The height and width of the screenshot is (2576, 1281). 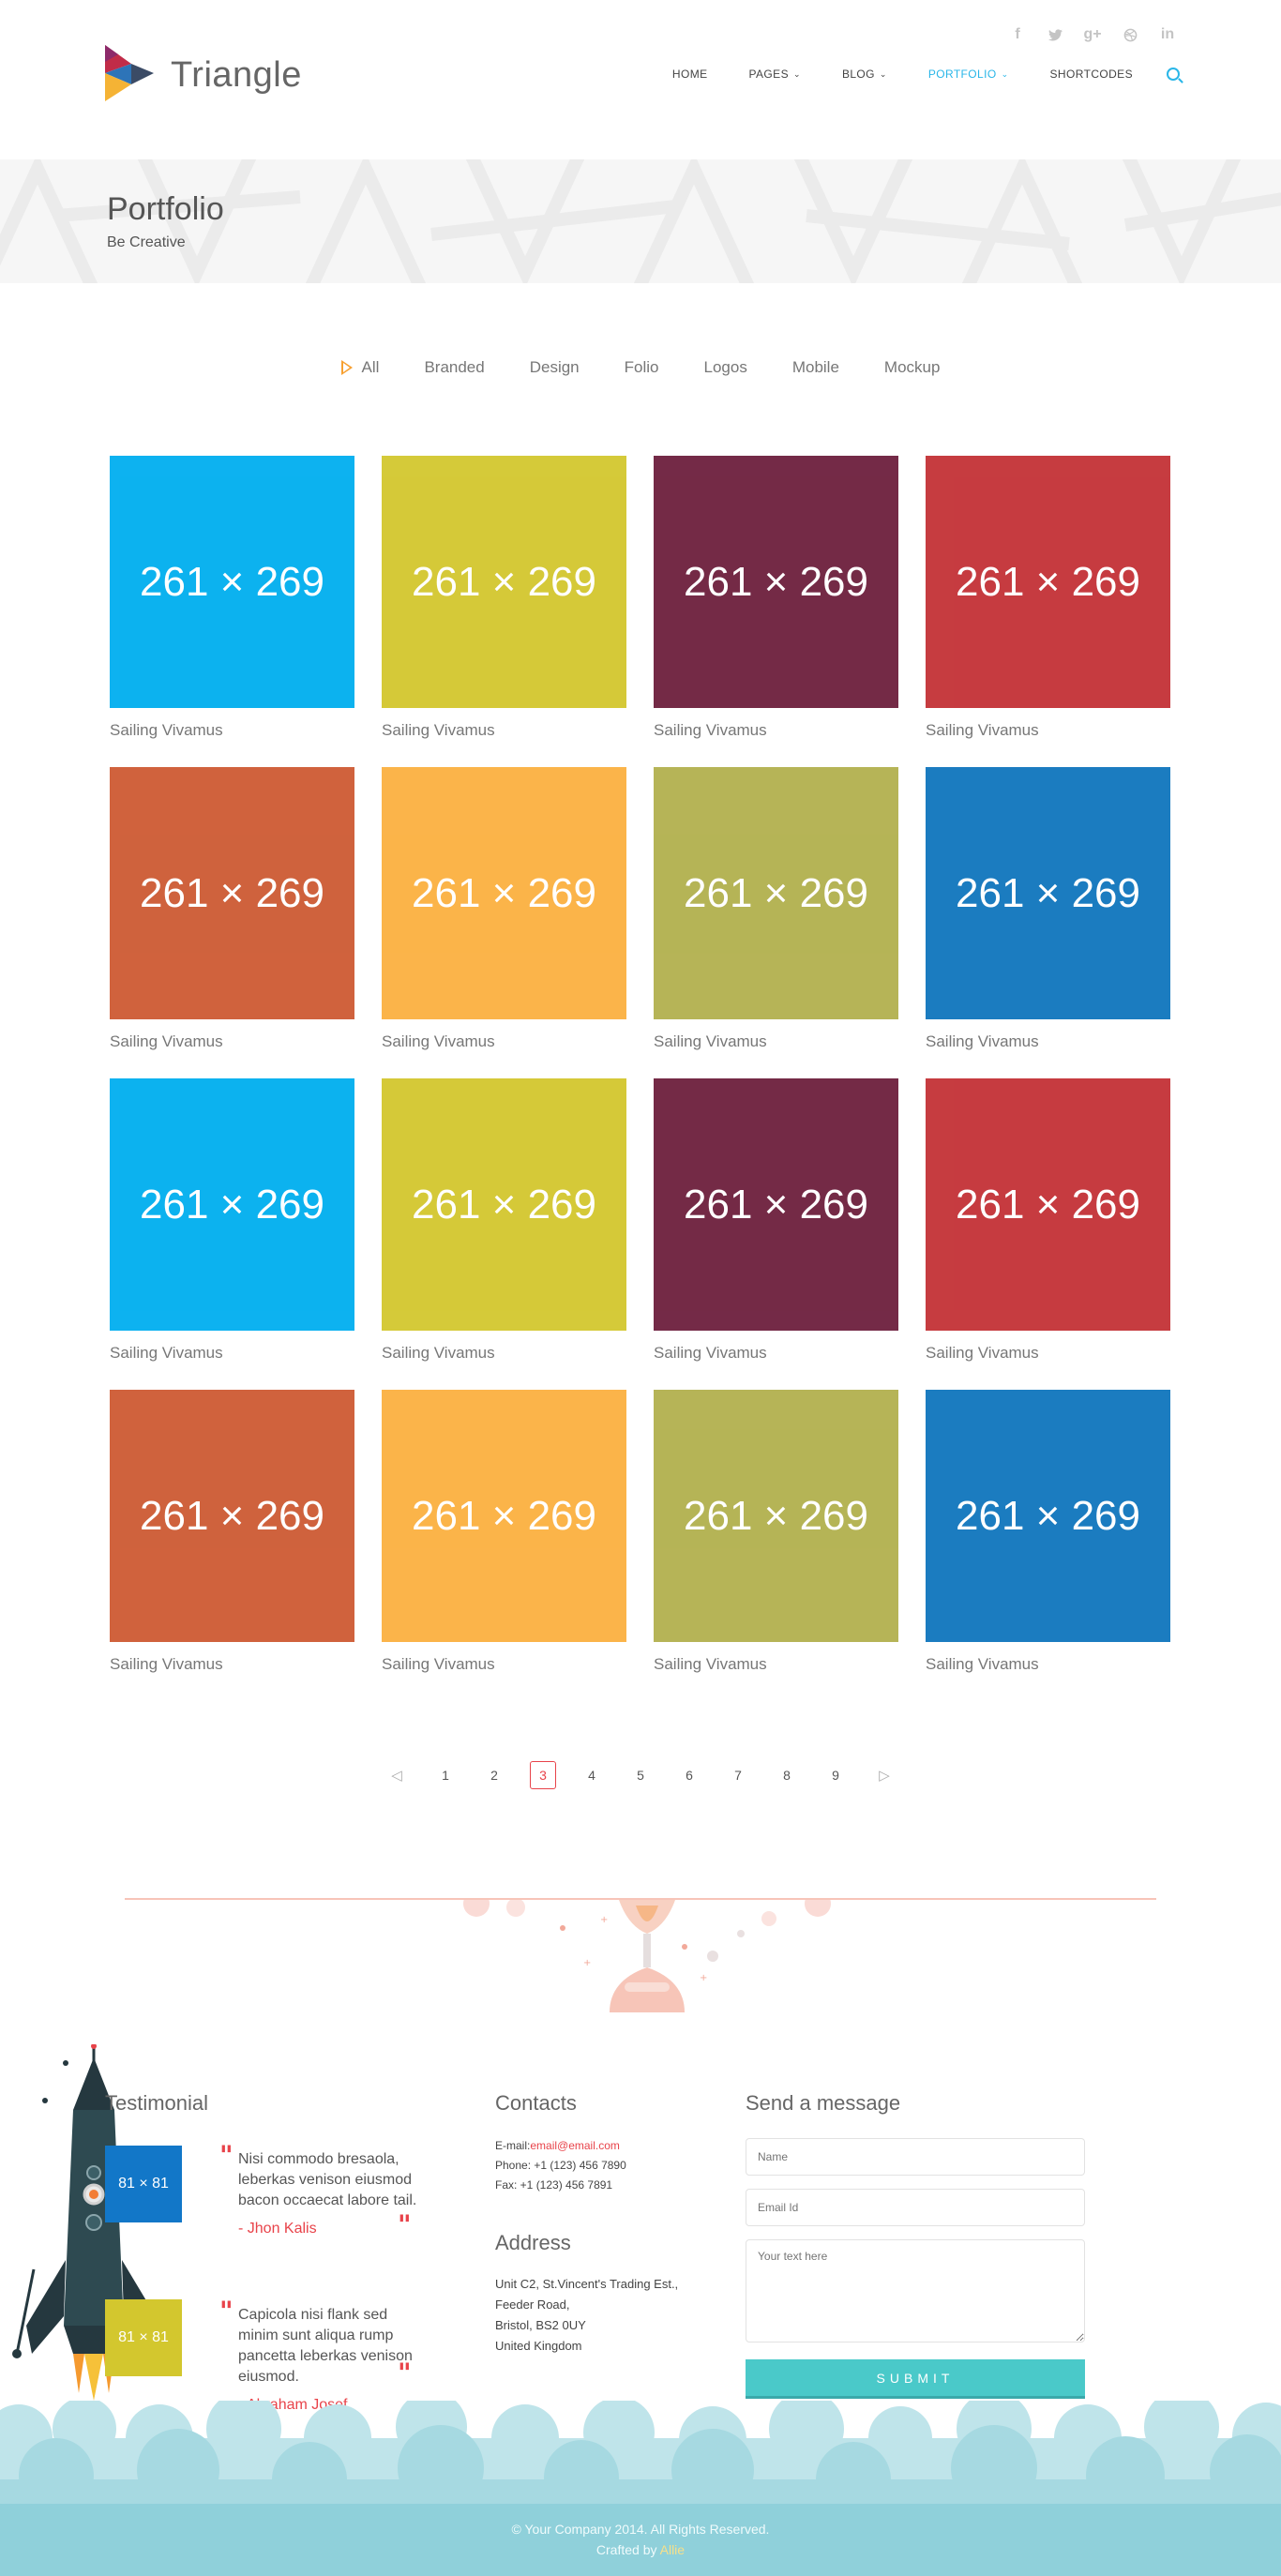 I want to click on search-icon, so click(x=1173, y=74).